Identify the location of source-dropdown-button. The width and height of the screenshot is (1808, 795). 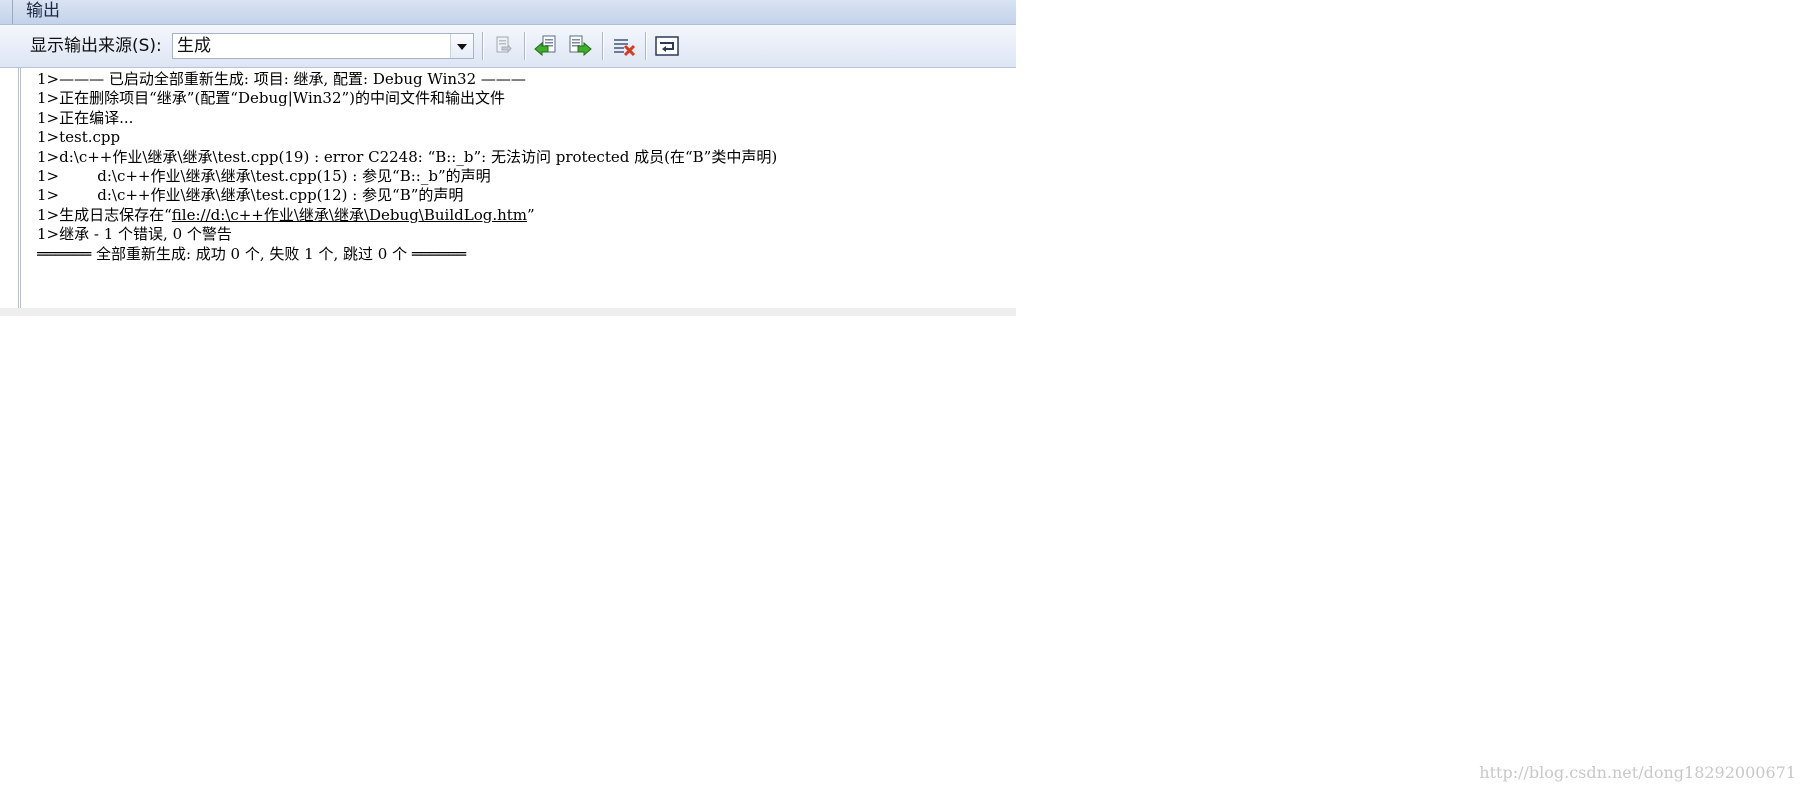
(461, 46).